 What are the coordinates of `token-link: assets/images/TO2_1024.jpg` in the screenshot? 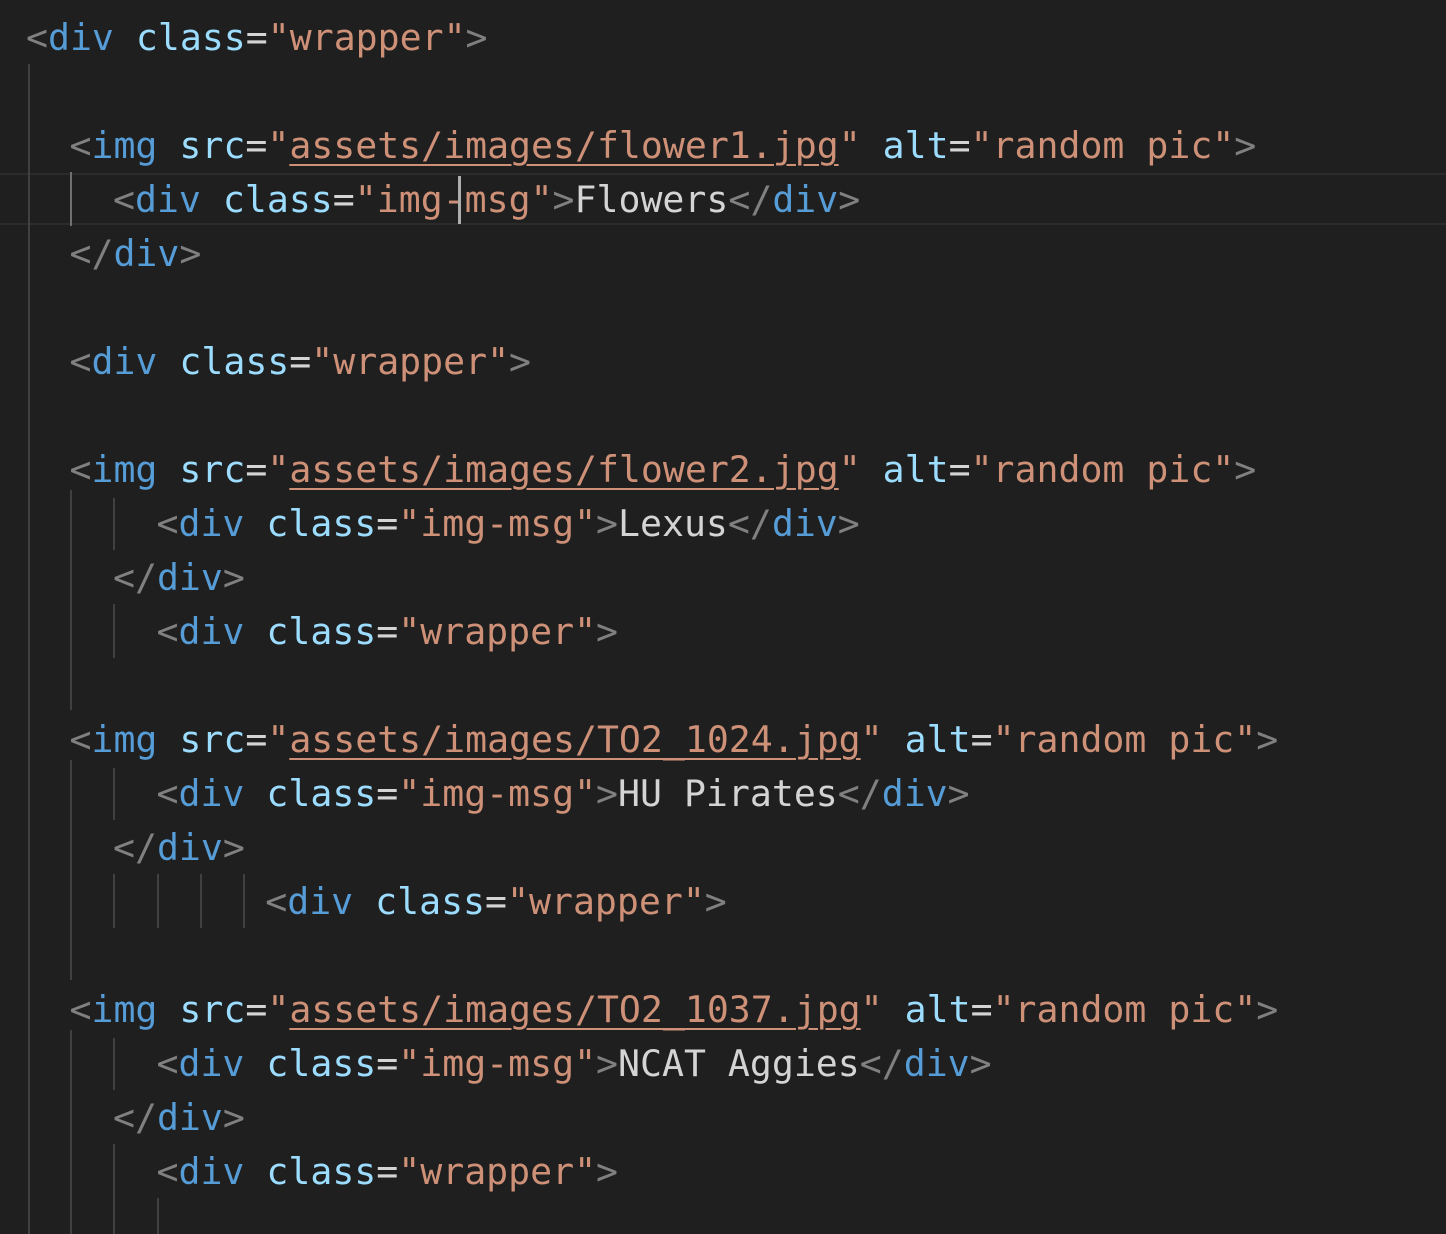 It's located at (575, 739).